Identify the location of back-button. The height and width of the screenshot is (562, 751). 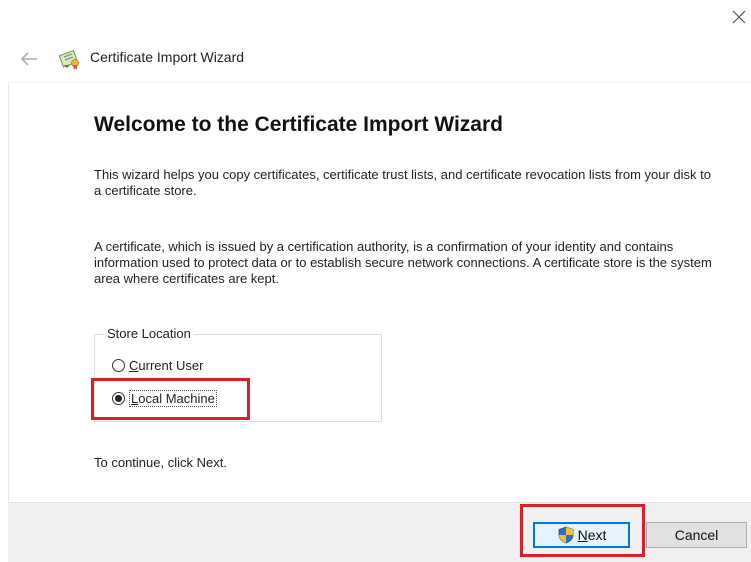
(29, 59).